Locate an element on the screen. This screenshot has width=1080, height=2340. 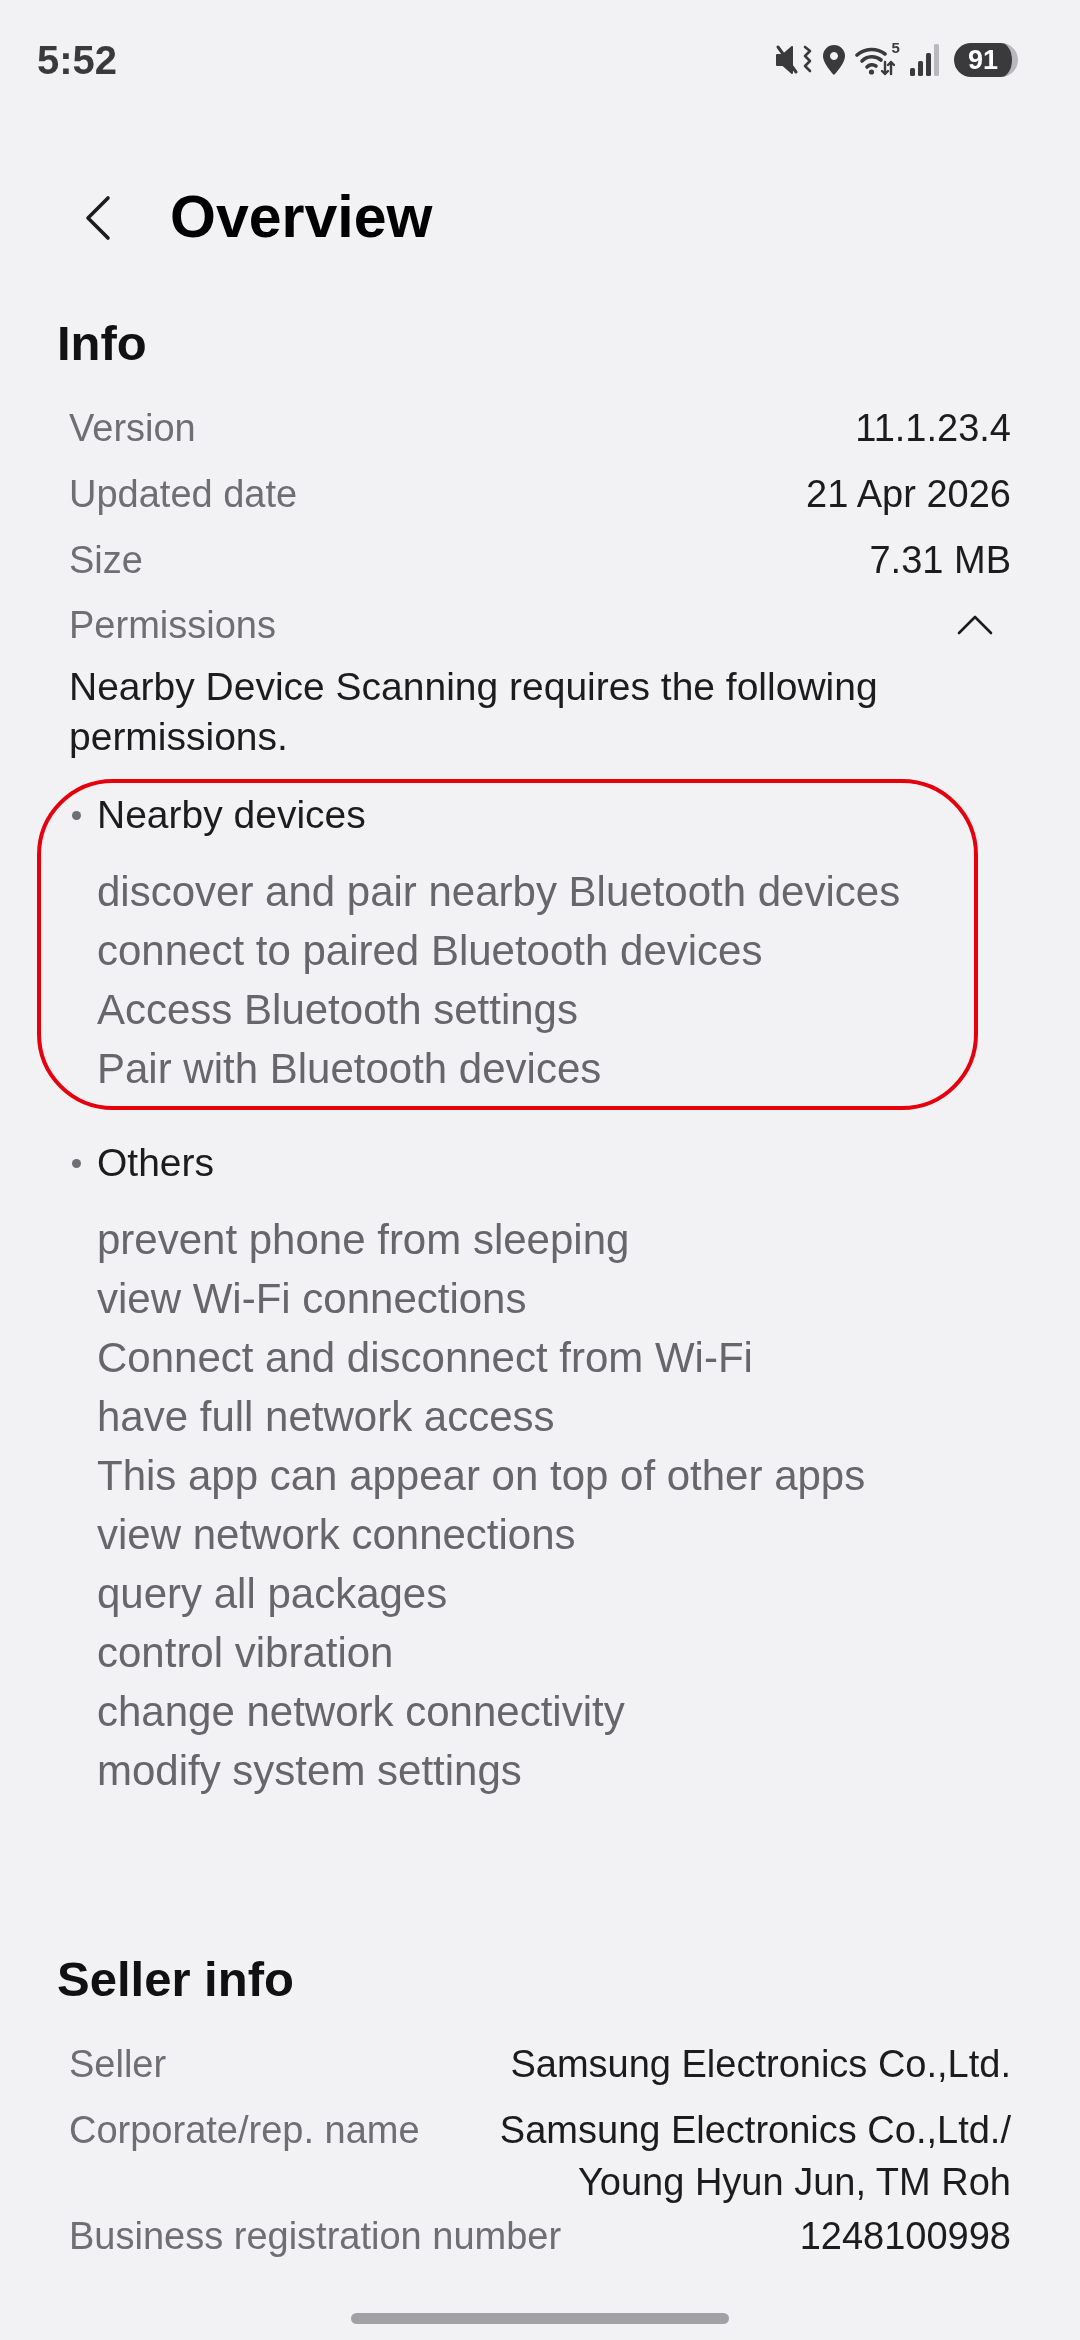
info-value: 21 Apr 2026 is located at coordinates (908, 494).